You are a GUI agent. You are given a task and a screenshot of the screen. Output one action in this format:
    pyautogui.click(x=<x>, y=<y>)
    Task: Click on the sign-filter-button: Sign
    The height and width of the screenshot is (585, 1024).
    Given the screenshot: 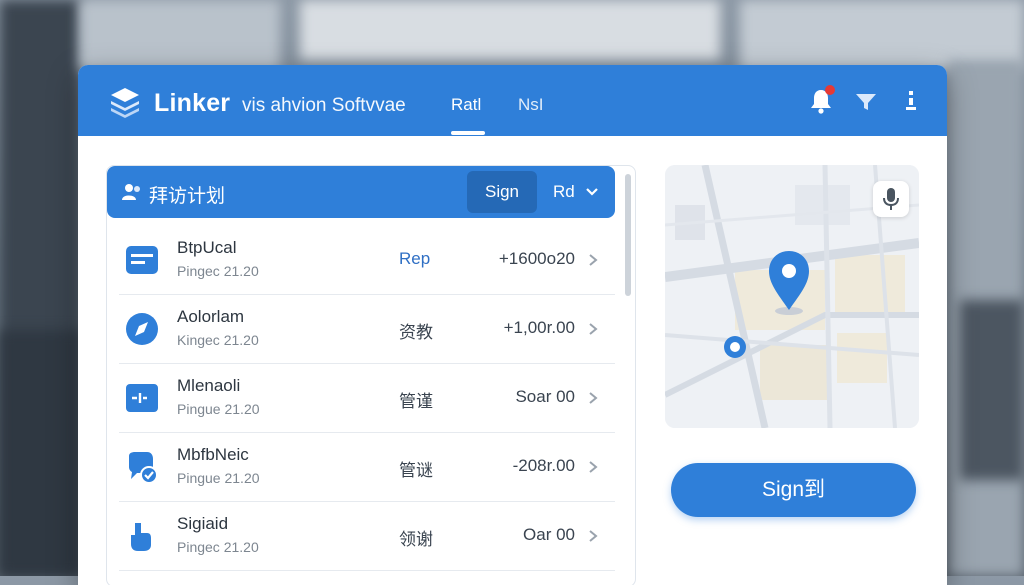 What is the action you would take?
    pyautogui.click(x=502, y=192)
    